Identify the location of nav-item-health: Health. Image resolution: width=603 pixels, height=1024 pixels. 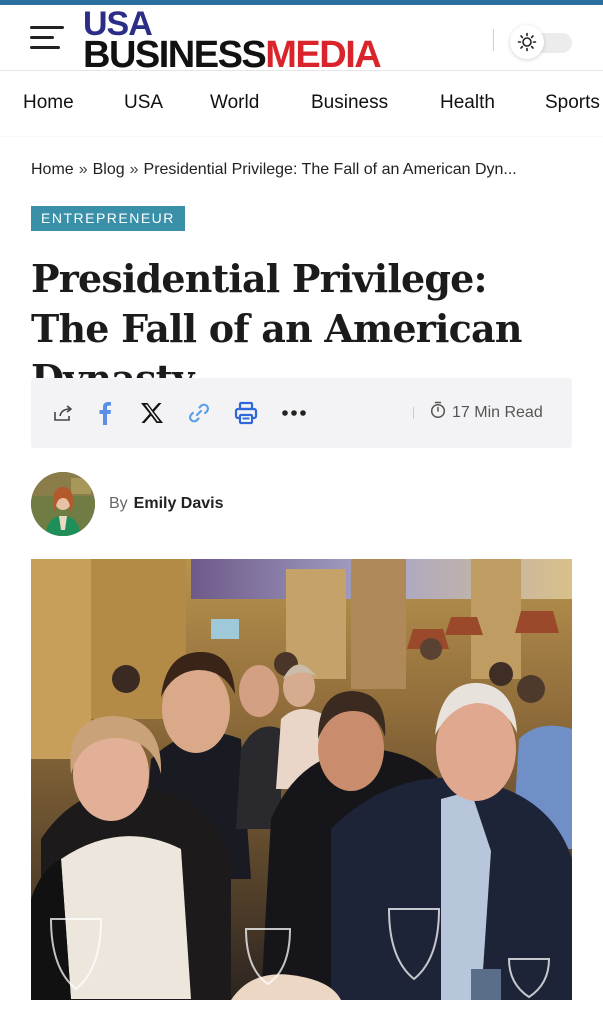
(467, 103).